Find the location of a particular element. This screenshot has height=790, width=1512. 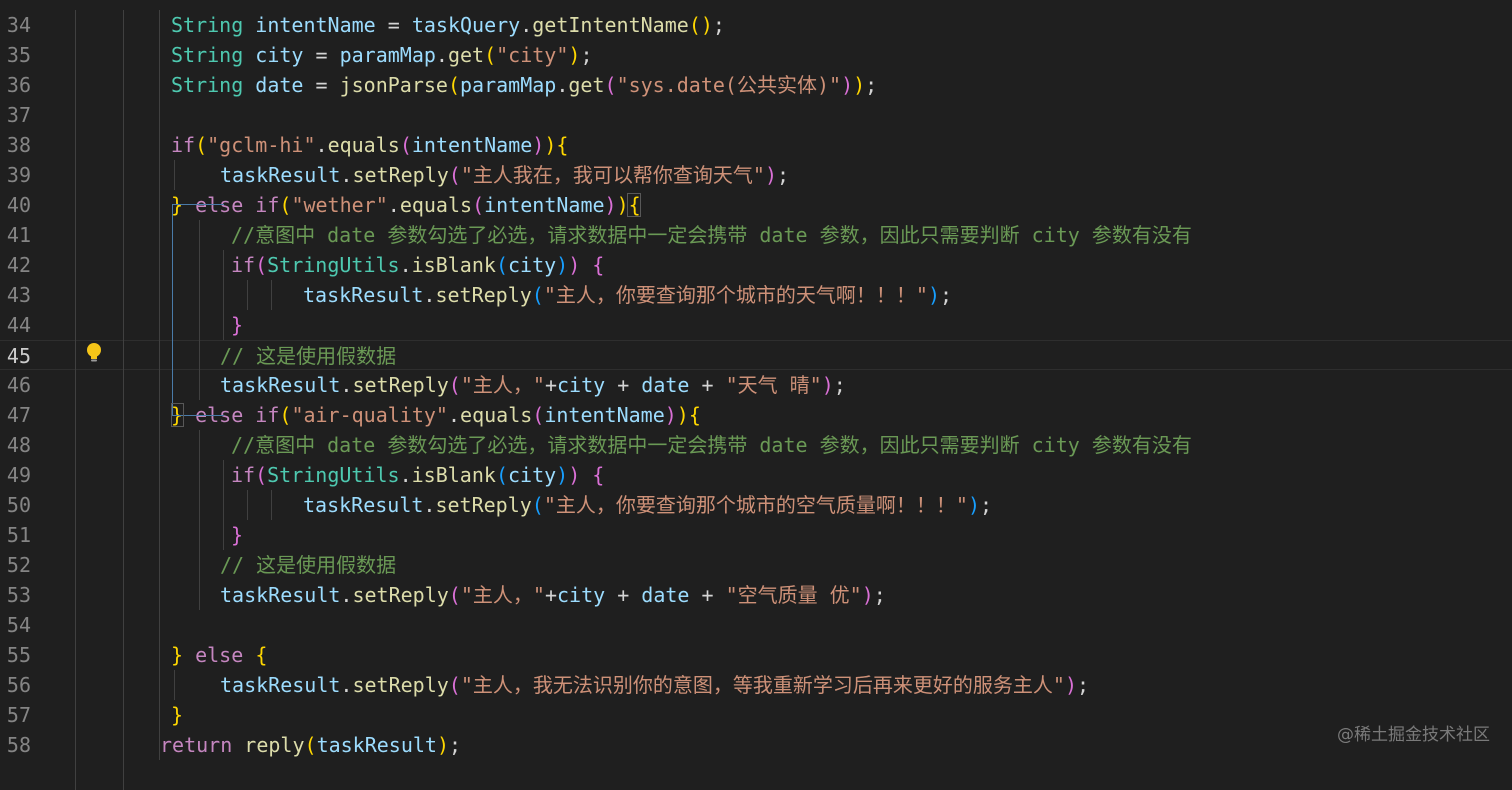

type-token: StringUtils is located at coordinates (333, 265).